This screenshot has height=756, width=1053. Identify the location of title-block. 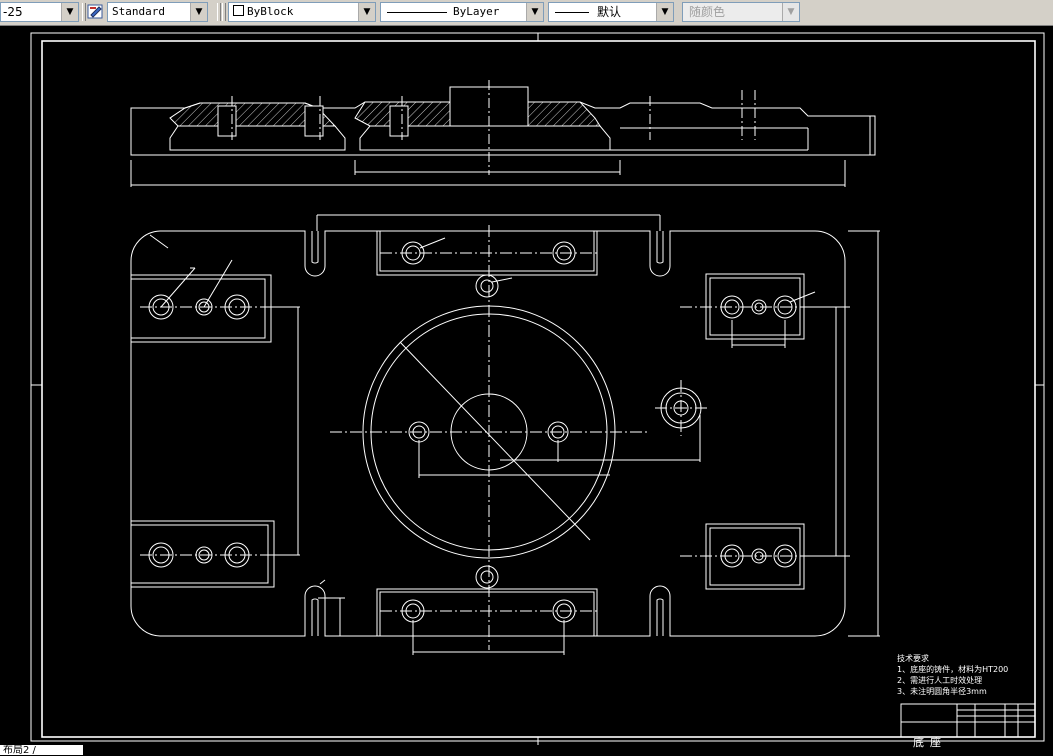
(968, 720).